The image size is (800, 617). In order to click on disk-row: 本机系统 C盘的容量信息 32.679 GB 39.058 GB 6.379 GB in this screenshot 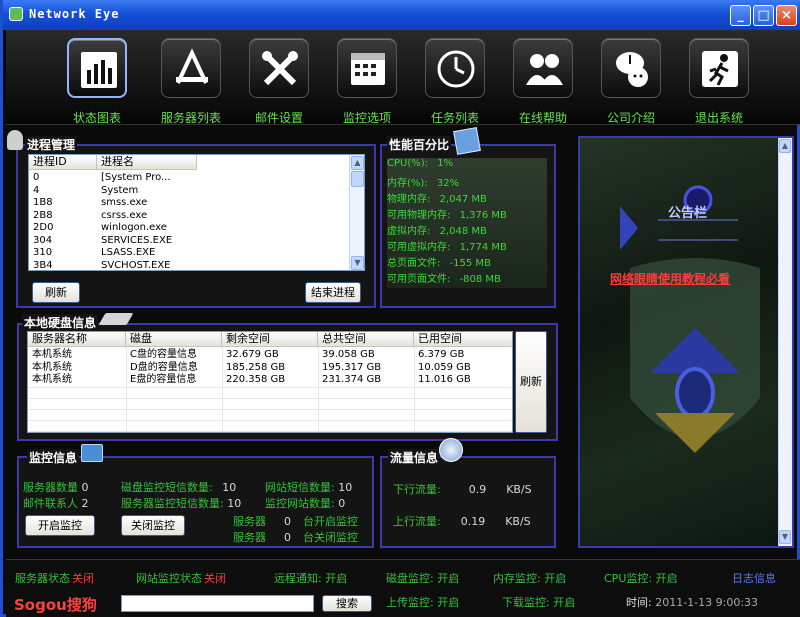, I will do `click(270, 355)`.